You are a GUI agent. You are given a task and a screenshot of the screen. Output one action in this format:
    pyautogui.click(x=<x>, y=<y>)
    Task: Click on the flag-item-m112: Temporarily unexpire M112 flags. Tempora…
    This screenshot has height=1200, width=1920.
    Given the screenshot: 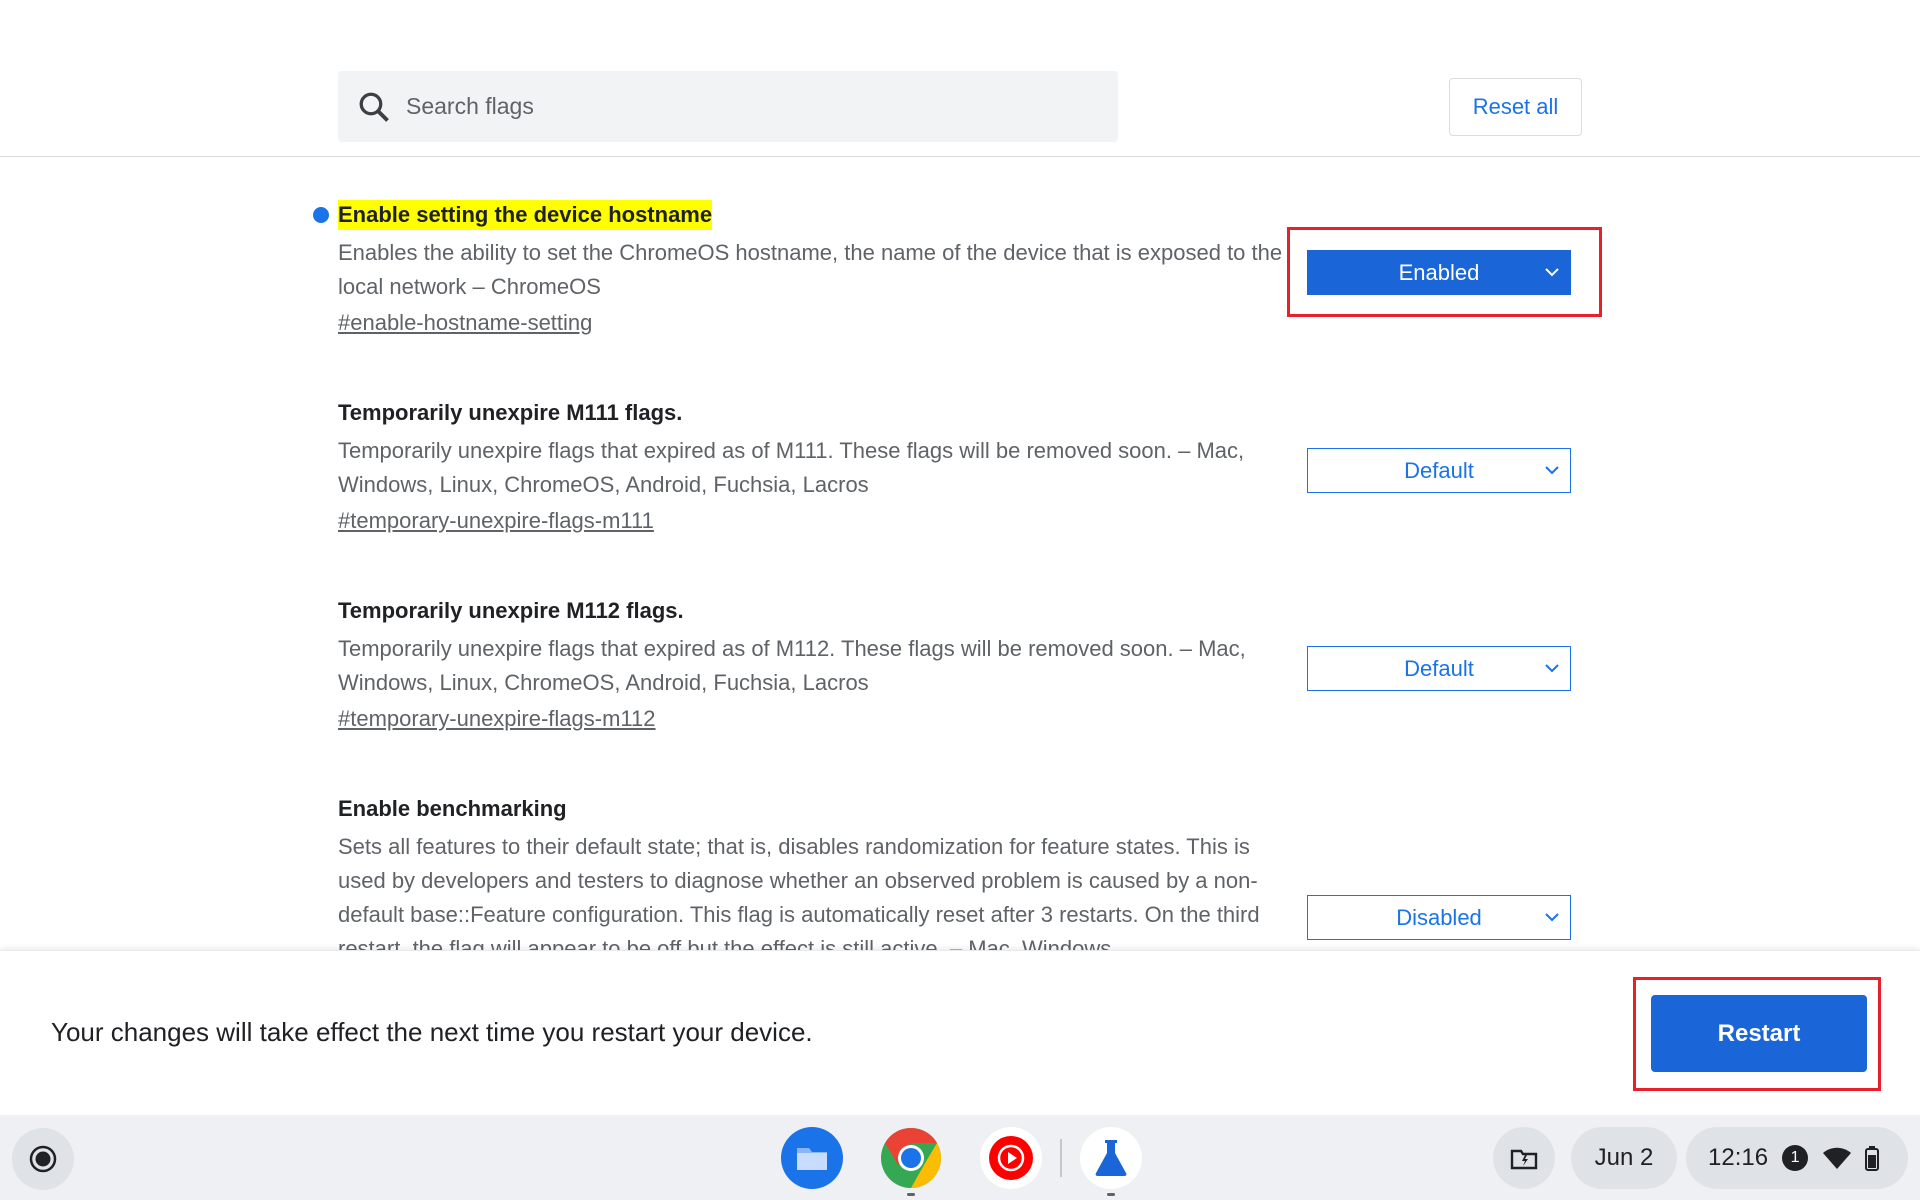 What is the action you would take?
    pyautogui.click(x=813, y=664)
    